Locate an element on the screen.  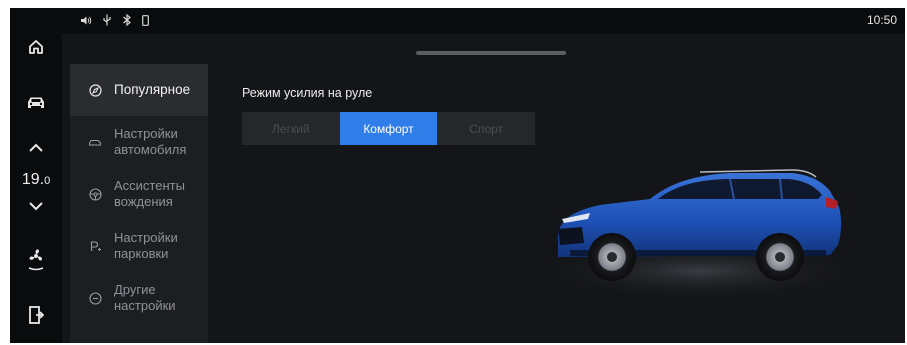
menu-item-label: Другие настройки is located at coordinates (145, 297).